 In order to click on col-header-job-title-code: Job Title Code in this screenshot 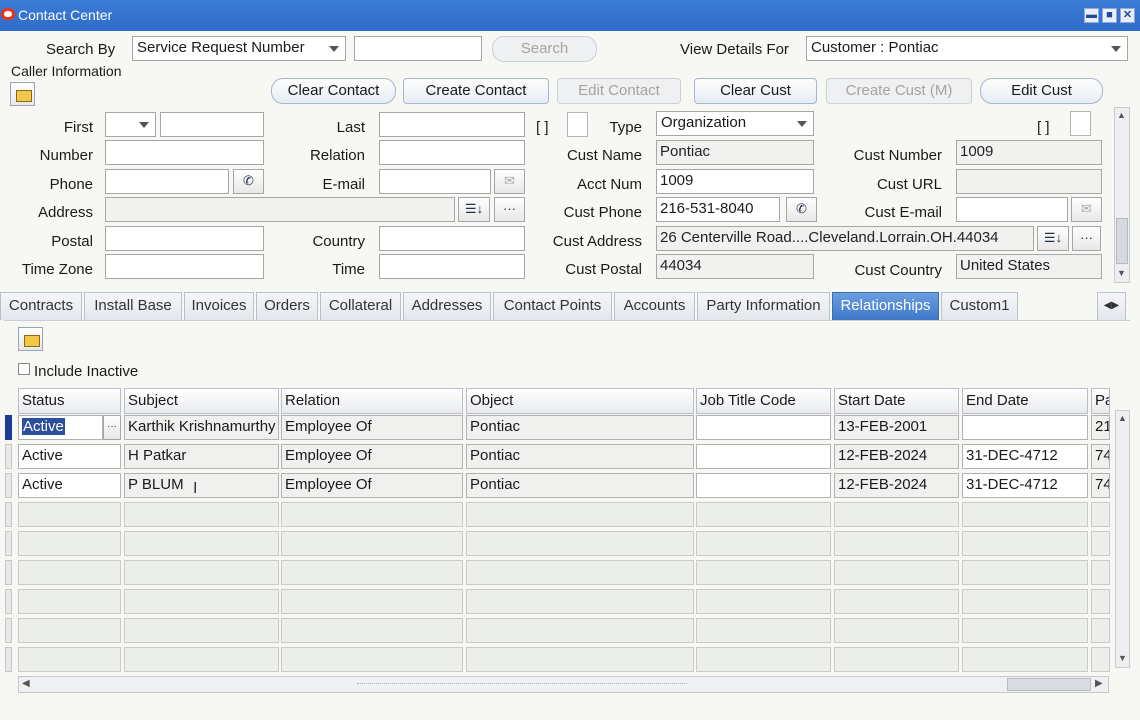, I will do `click(763, 401)`.